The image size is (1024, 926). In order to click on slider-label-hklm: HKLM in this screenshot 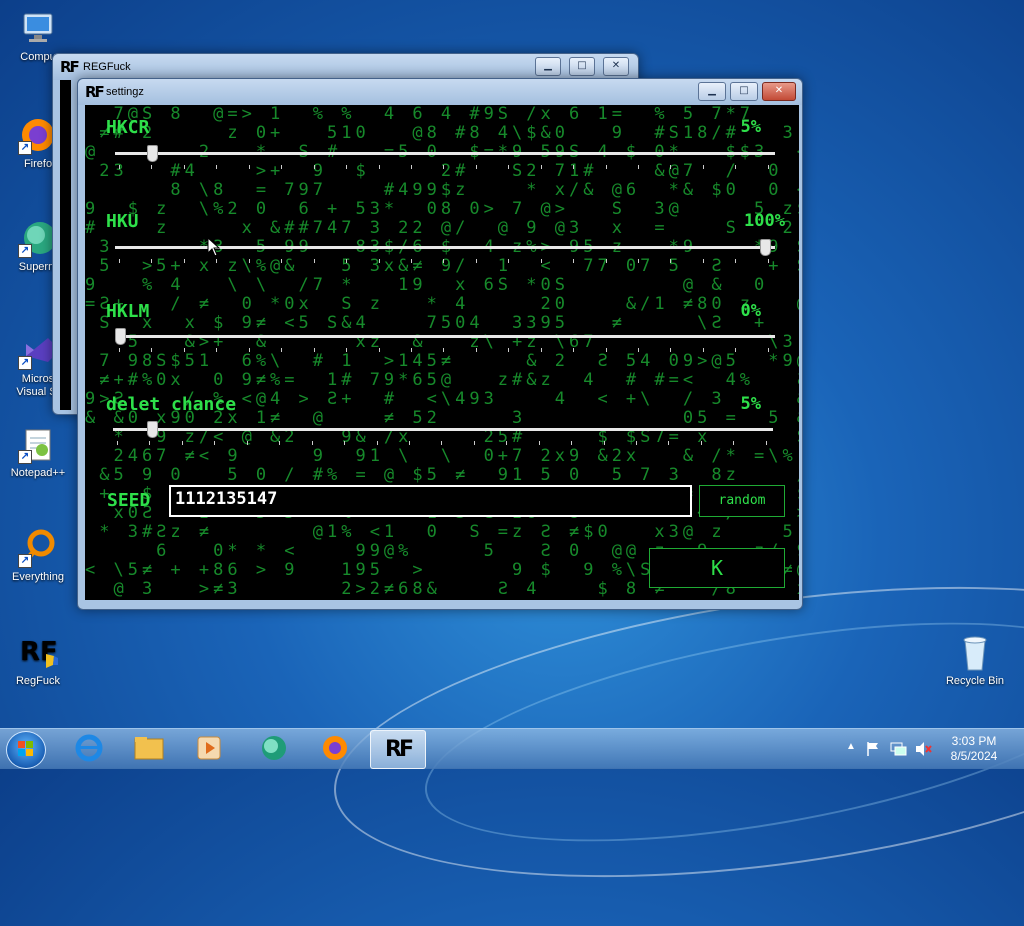, I will do `click(128, 311)`.